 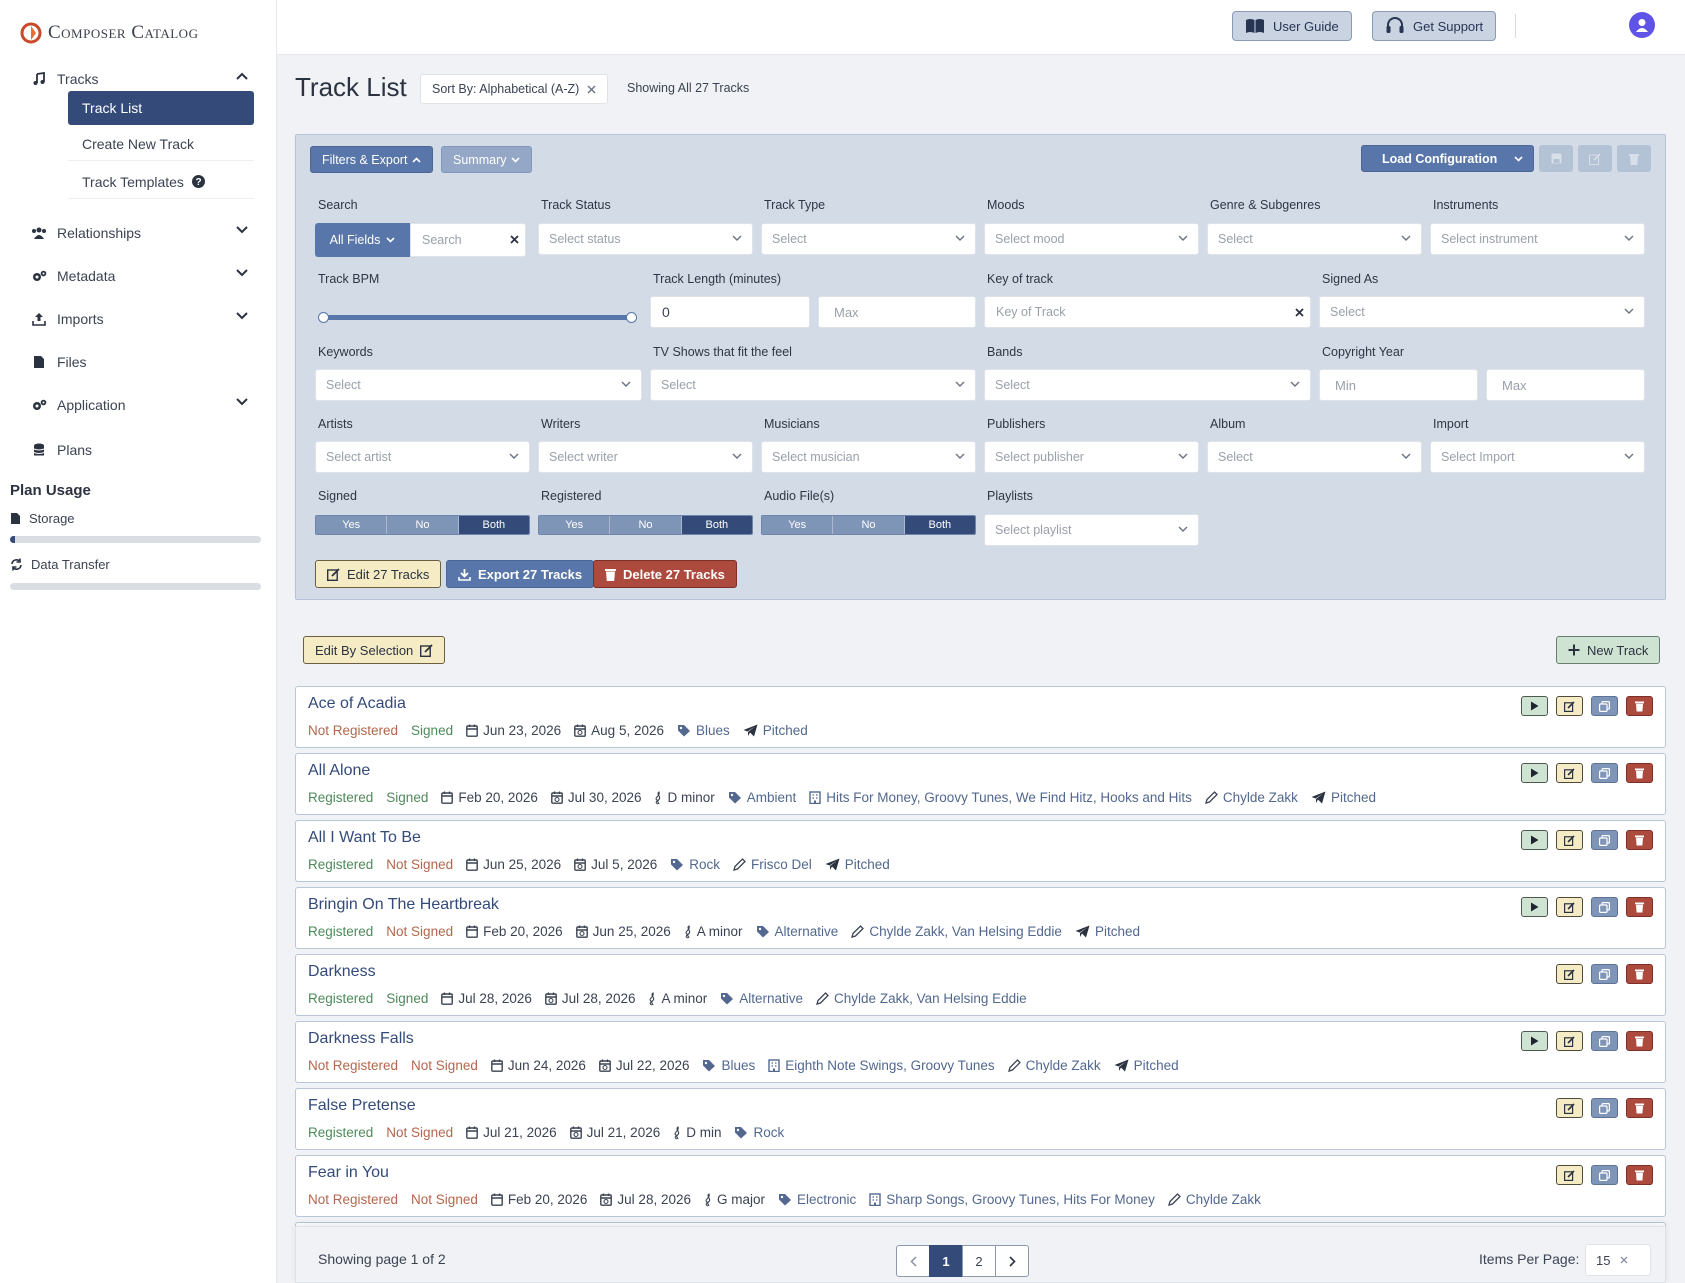 What do you see at coordinates (797, 525) in the screenshot?
I see `audio-yes-option: Yes` at bounding box center [797, 525].